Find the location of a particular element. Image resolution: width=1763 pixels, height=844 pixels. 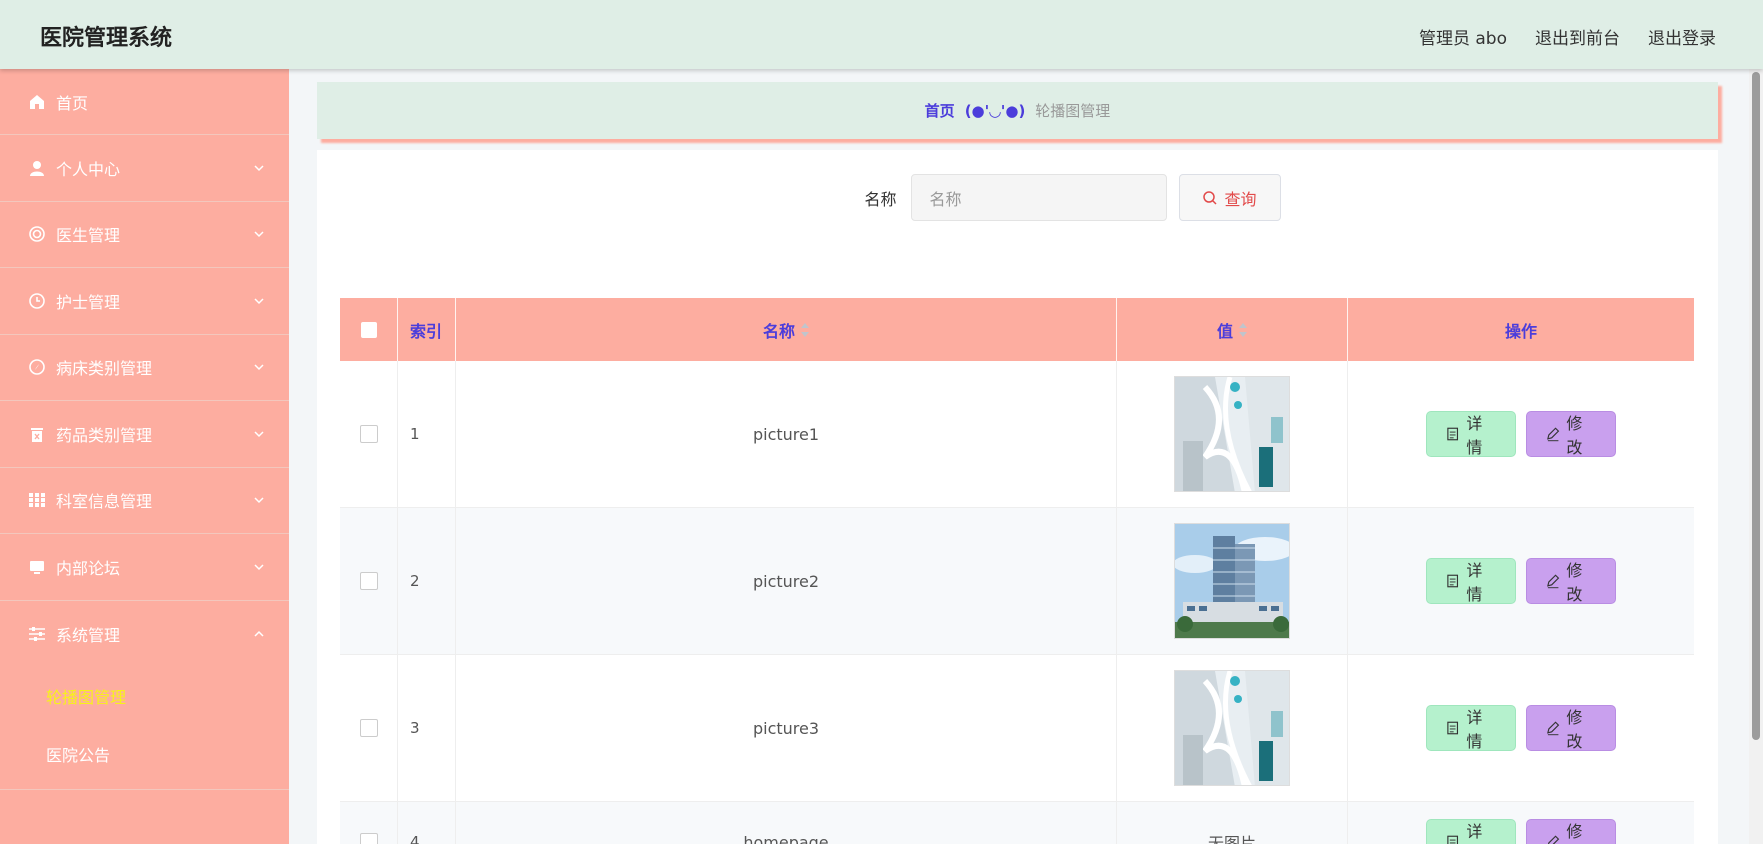

table-header: 索引 名称 值 操作 is located at coordinates (1017, 329).